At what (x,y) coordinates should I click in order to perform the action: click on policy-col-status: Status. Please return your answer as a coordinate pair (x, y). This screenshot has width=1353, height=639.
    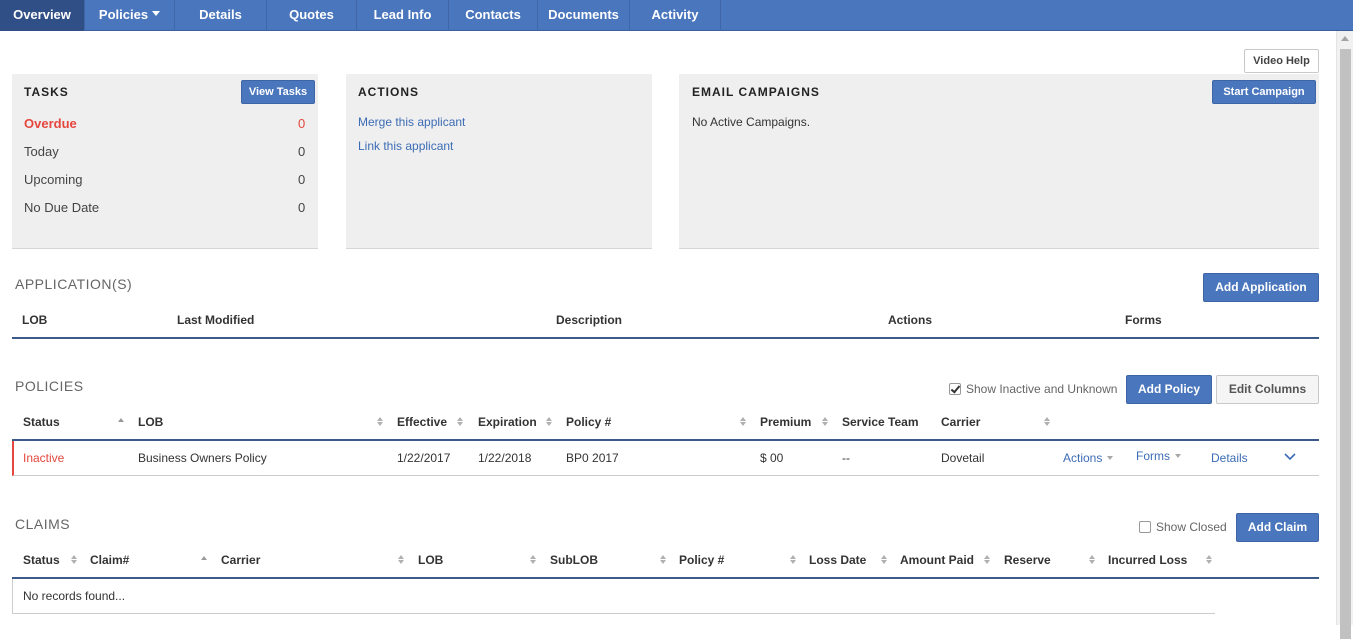
    Looking at the image, I should click on (41, 422).